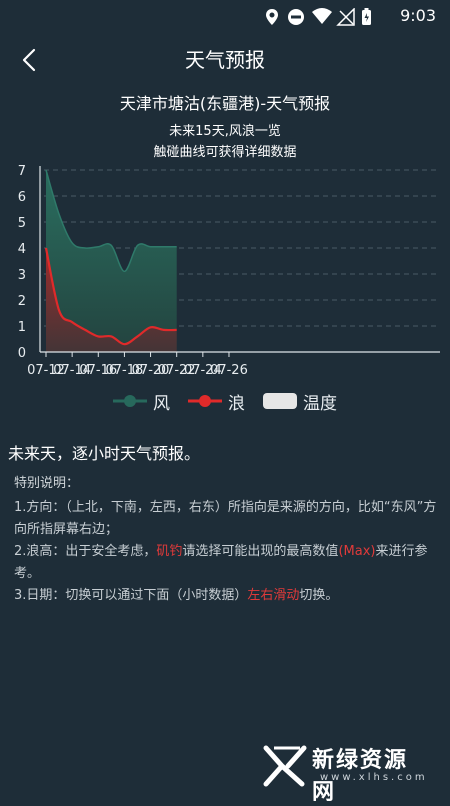 The width and height of the screenshot is (450, 806). What do you see at coordinates (280, 401) in the screenshot?
I see `legend-temperature-marker` at bounding box center [280, 401].